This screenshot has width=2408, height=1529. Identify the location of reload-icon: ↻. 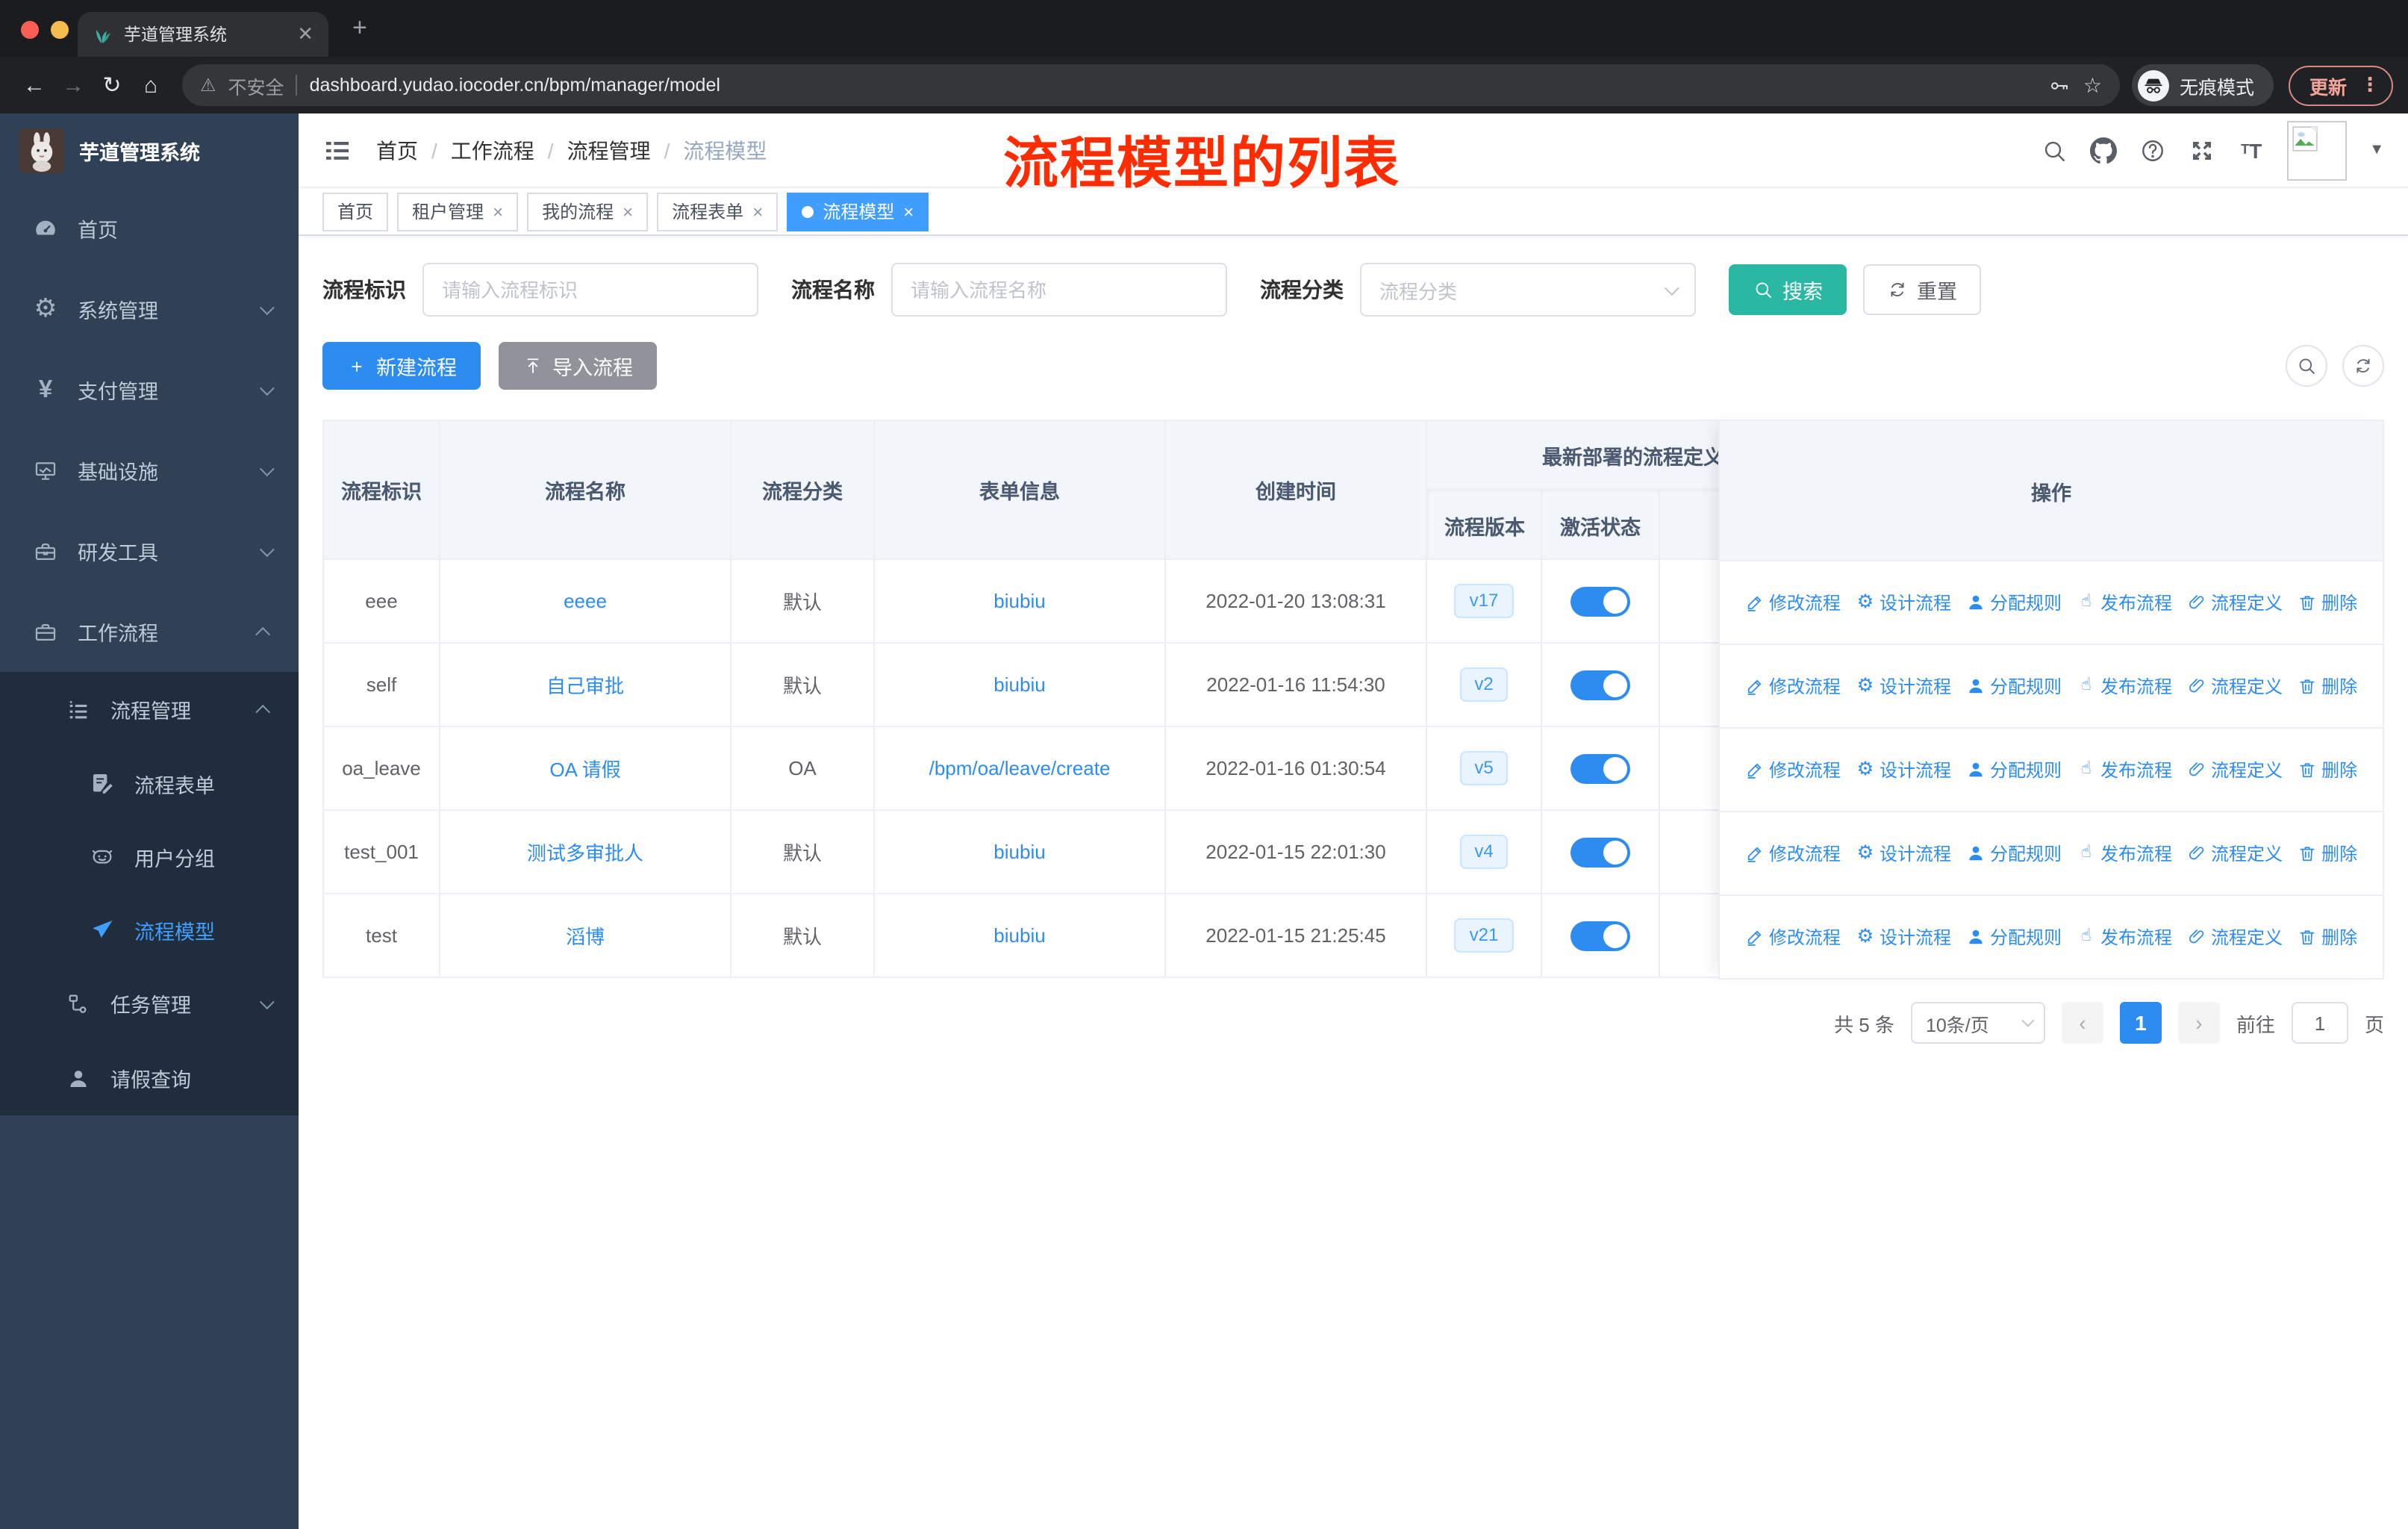
(112, 85).